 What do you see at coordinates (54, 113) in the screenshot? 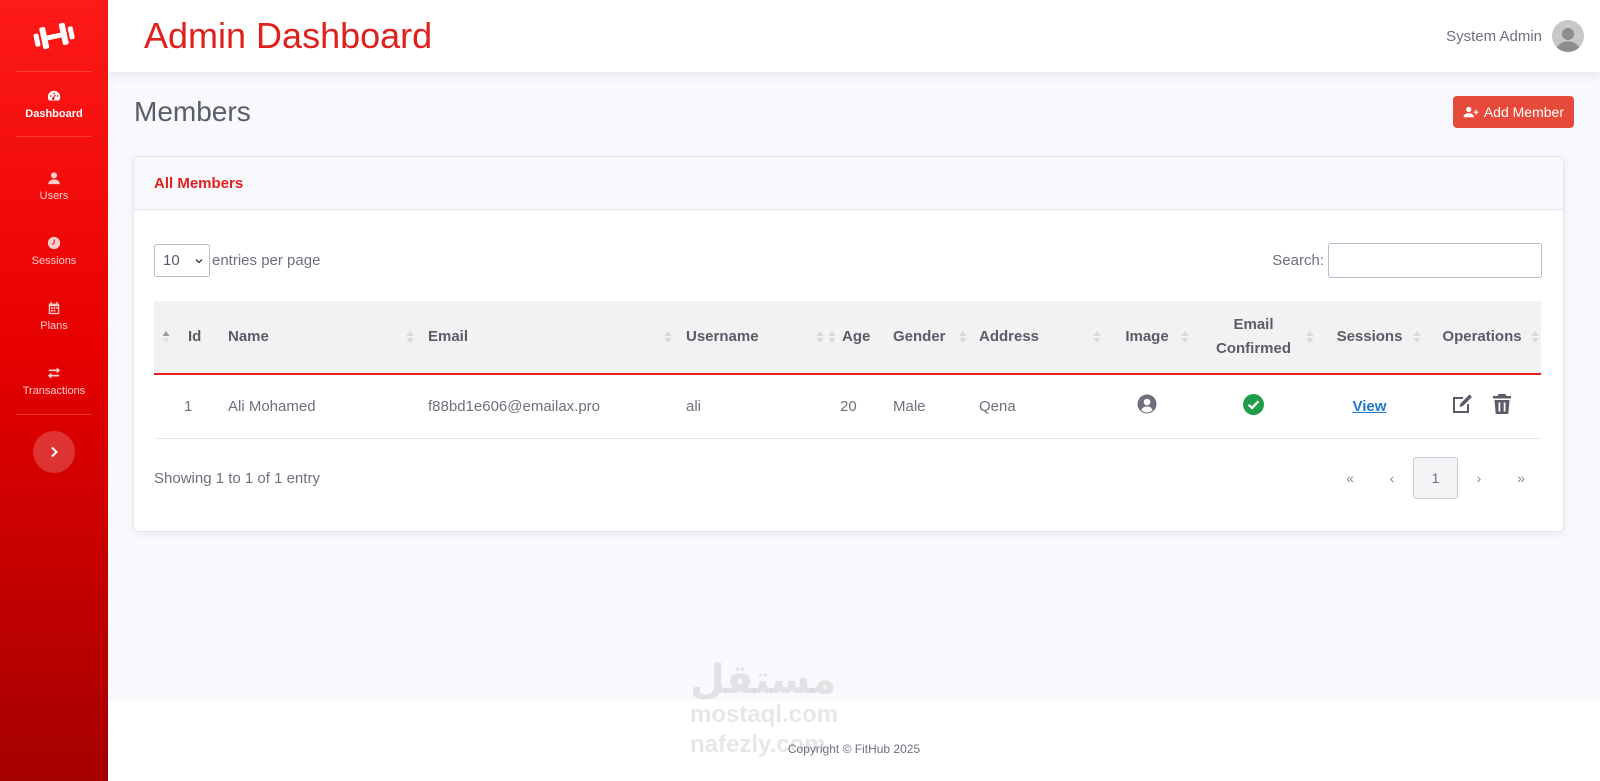
I see `sidebar-item-label: Dashboard` at bounding box center [54, 113].